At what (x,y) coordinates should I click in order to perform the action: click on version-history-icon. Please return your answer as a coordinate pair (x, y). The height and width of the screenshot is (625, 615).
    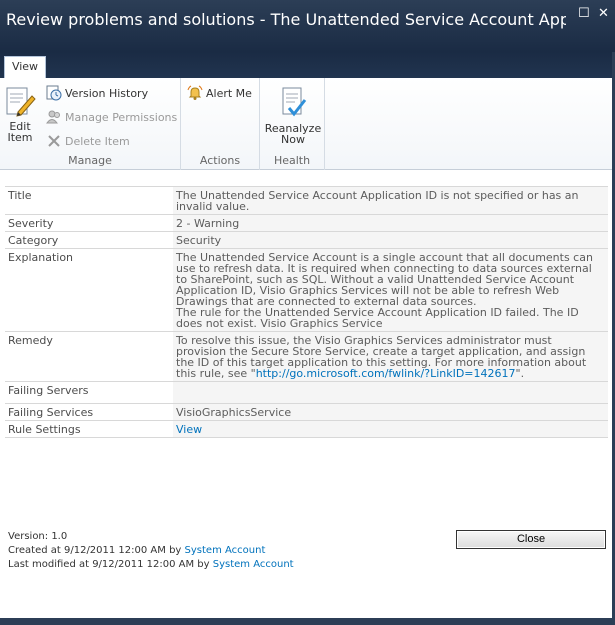
    Looking at the image, I should click on (54, 93).